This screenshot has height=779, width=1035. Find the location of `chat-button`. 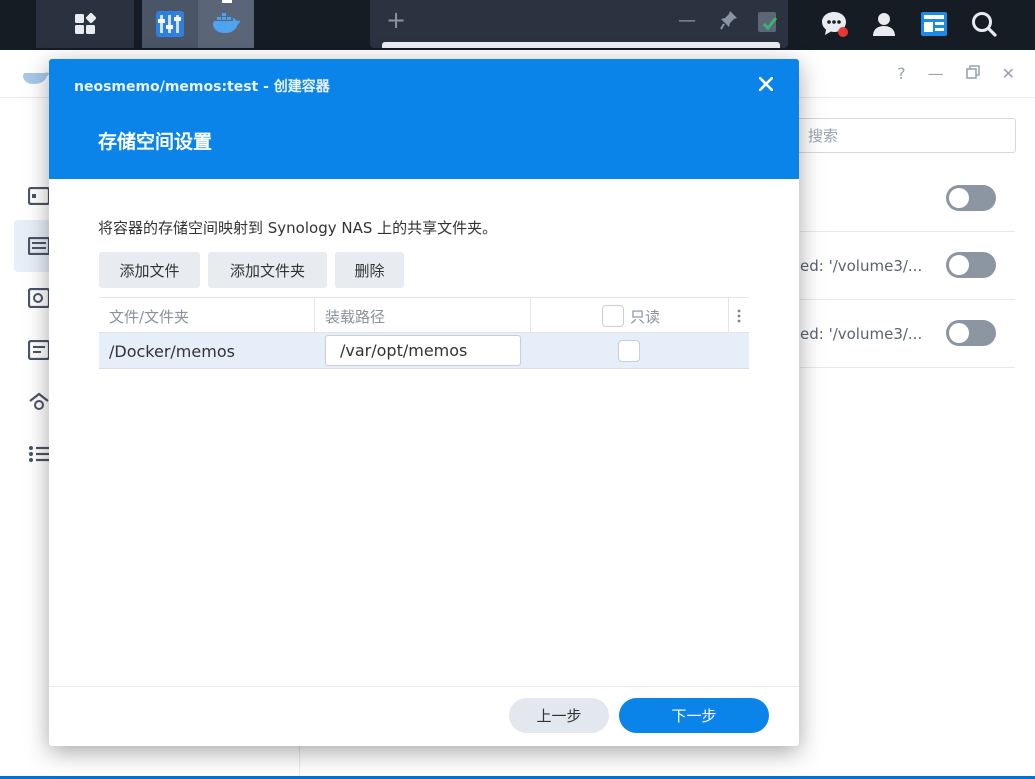

chat-button is located at coordinates (834, 24).